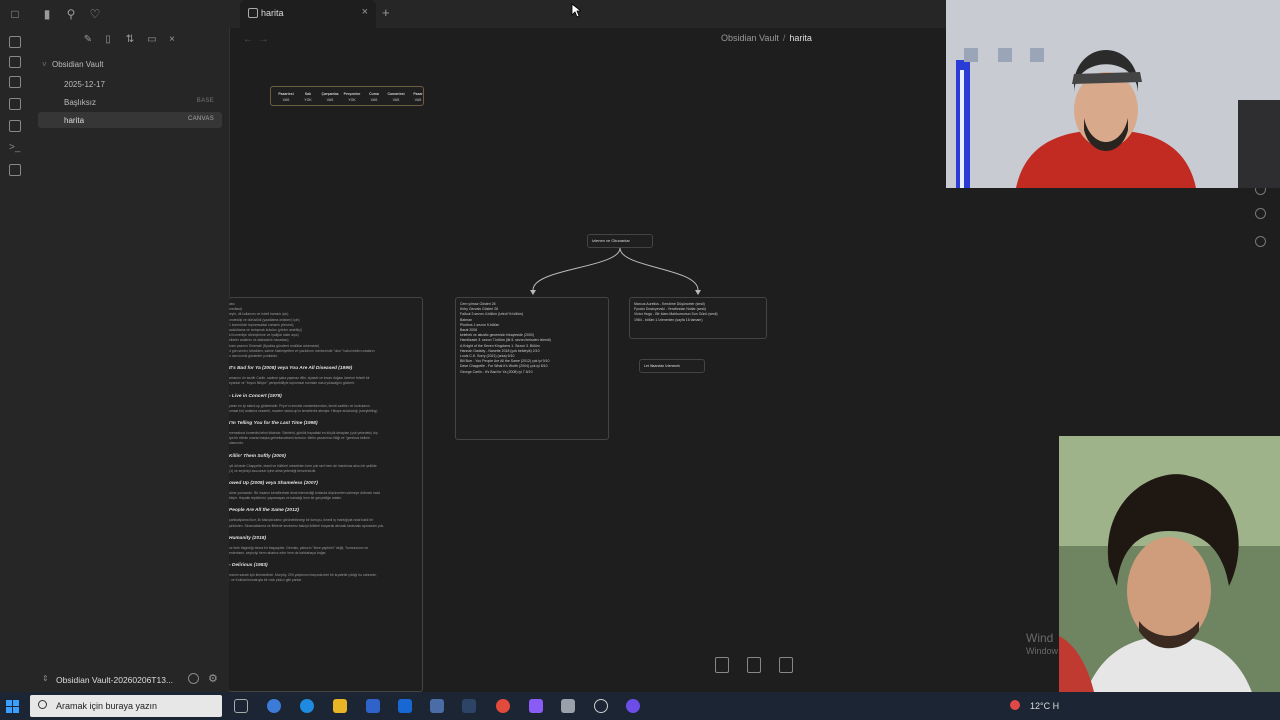 This screenshot has width=1280, height=720. I want to click on vault-switcher: ⇕ Obsidian Vault-20260206T13... ⚙, so click(130, 680).